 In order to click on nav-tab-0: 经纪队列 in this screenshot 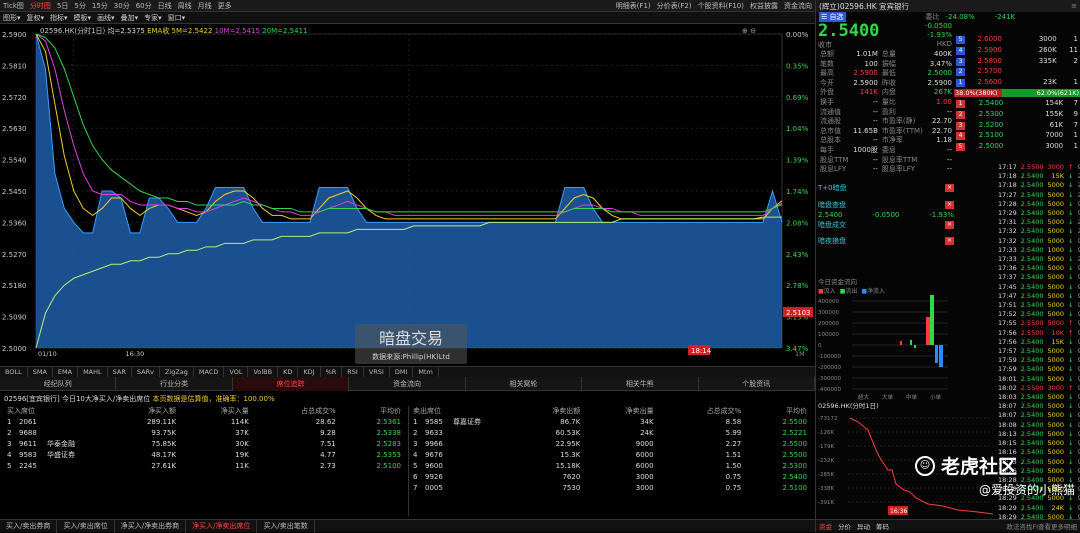, I will do `click(58, 383)`.